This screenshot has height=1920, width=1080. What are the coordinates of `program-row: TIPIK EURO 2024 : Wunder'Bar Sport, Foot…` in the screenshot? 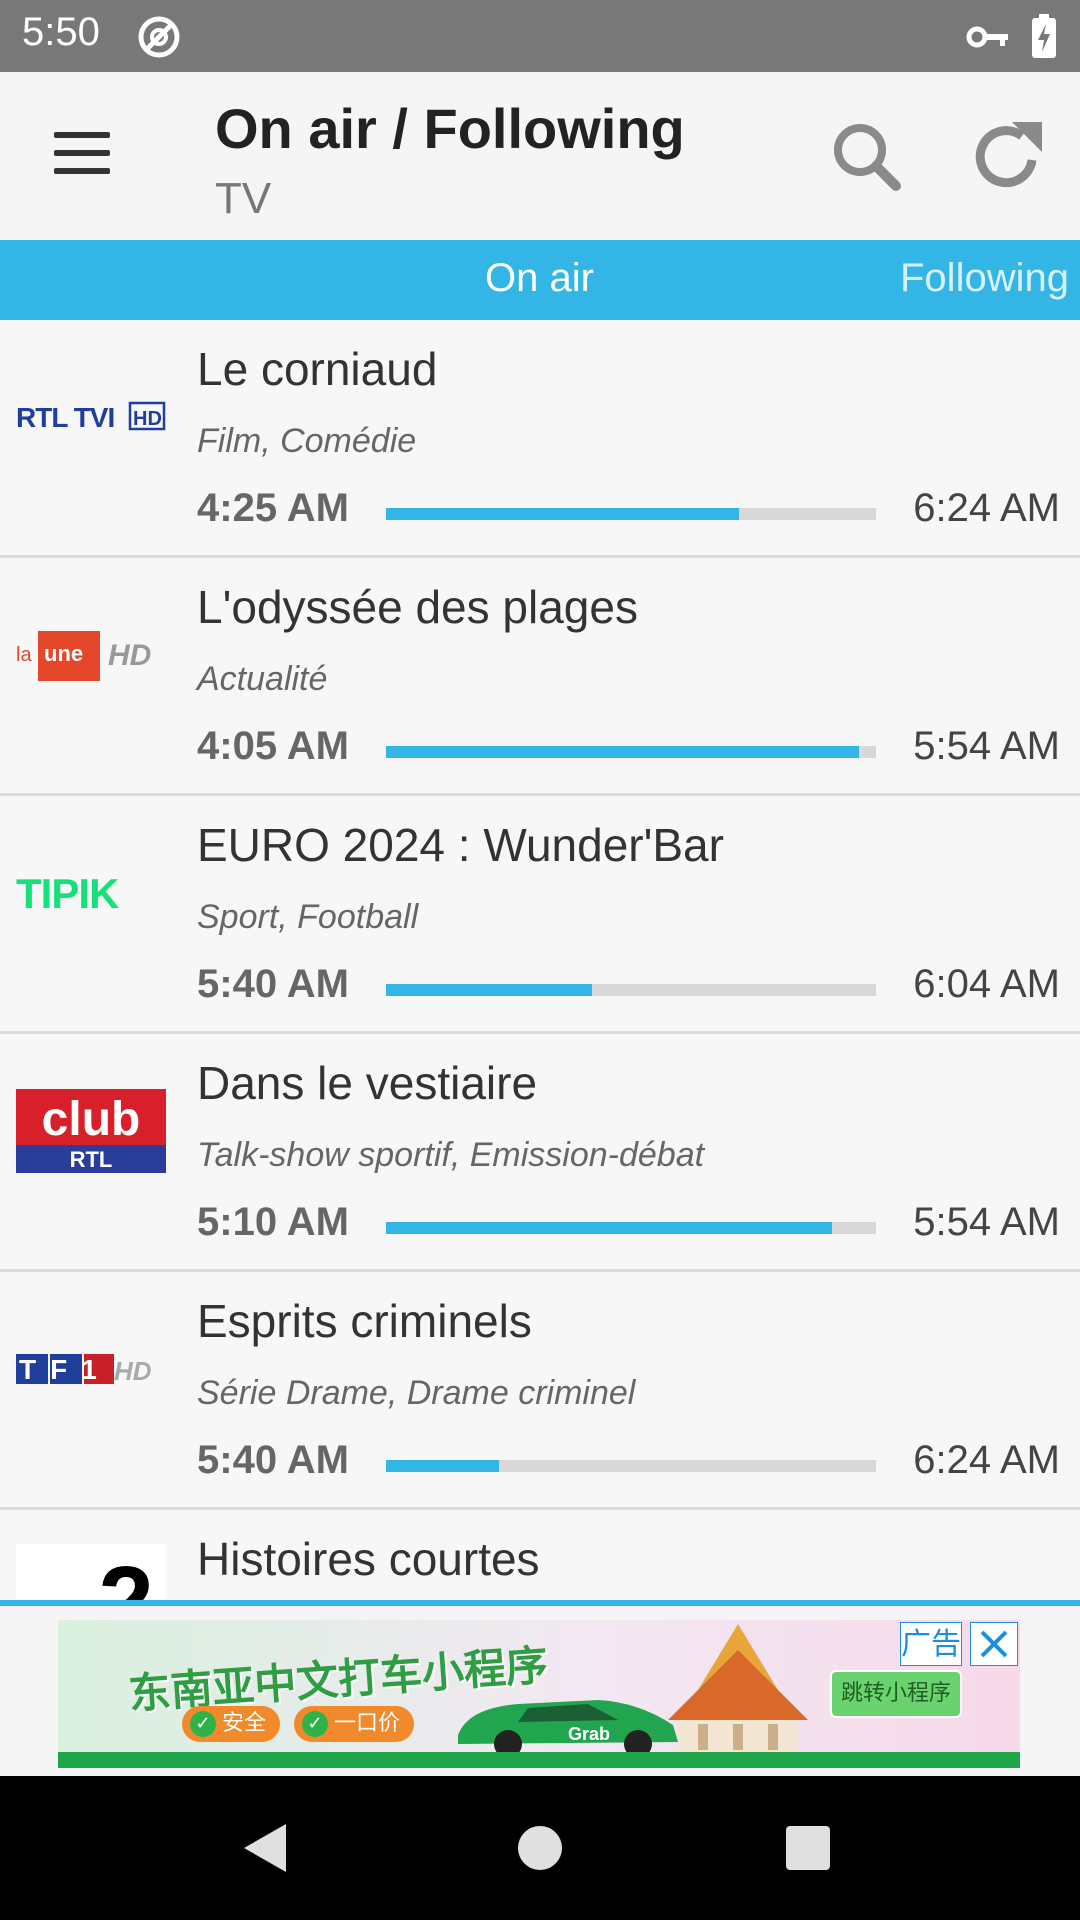 It's located at (540, 915).